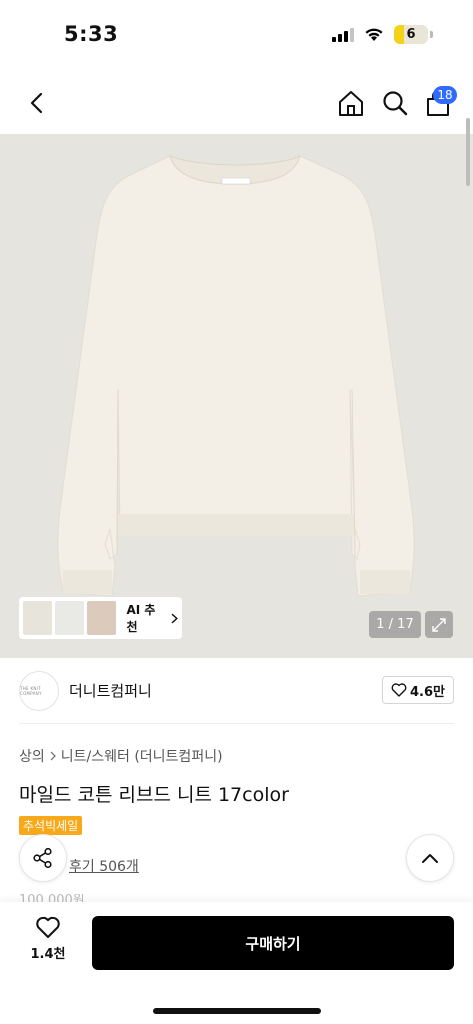 The image size is (473, 1024). I want to click on home-icon, so click(351, 103).